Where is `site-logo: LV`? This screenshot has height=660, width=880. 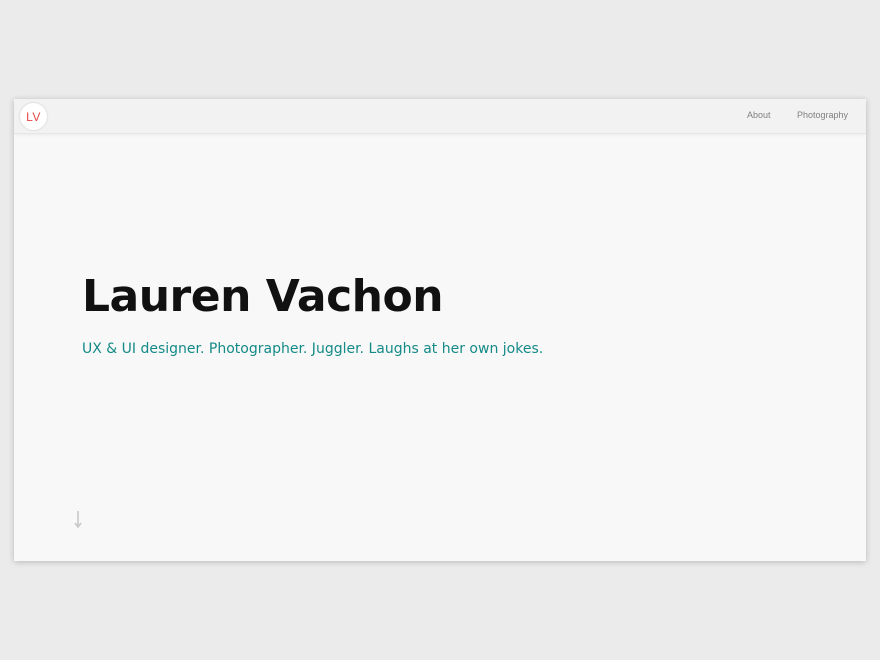 site-logo: LV is located at coordinates (33, 116).